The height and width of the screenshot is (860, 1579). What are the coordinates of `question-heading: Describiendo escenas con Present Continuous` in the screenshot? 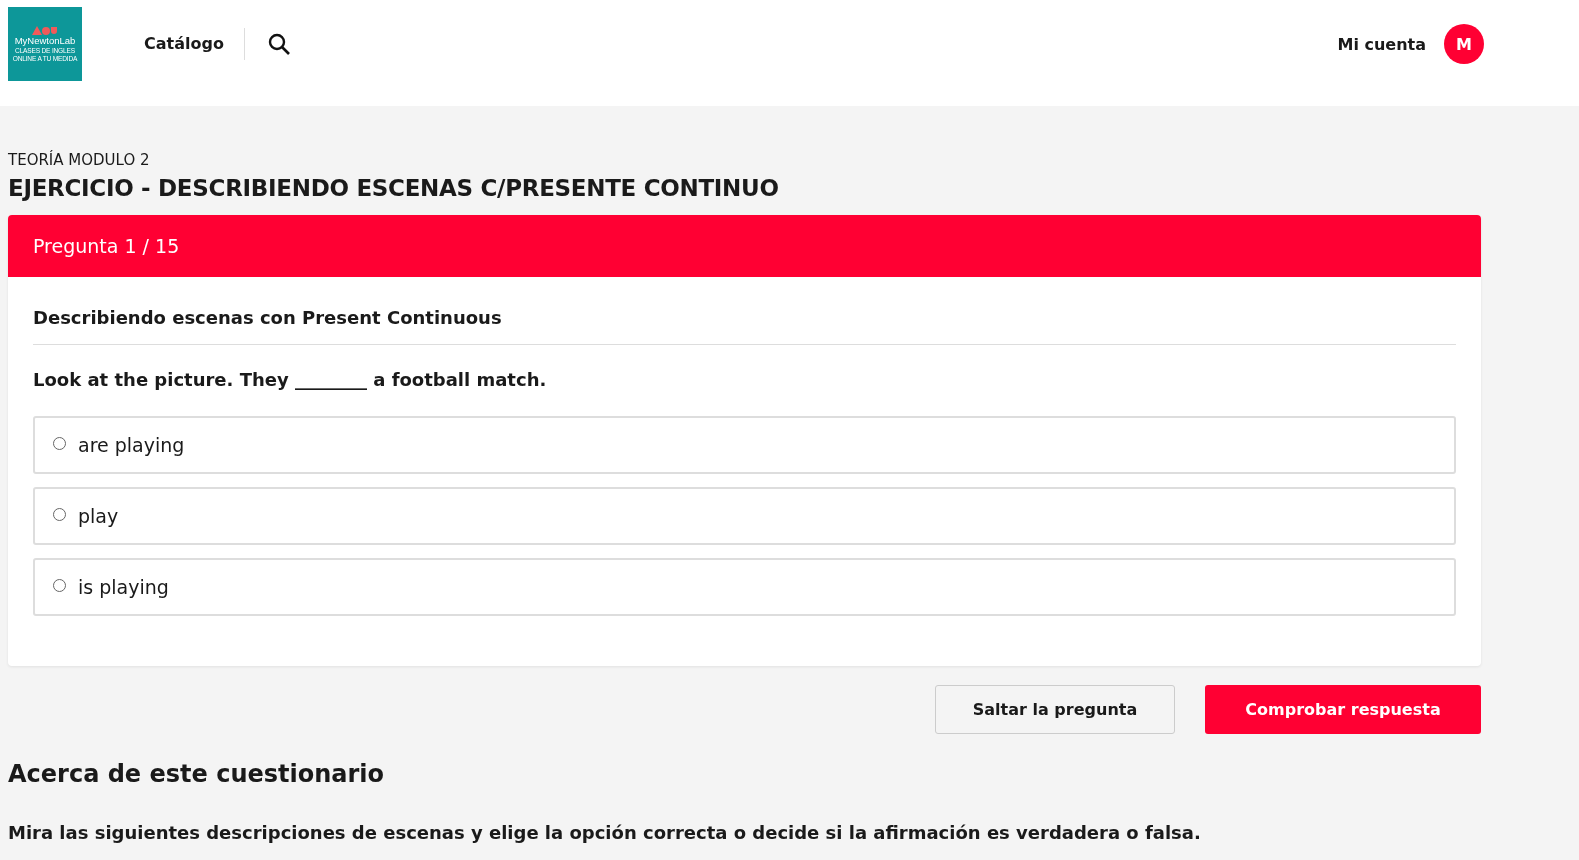 It's located at (744, 324).